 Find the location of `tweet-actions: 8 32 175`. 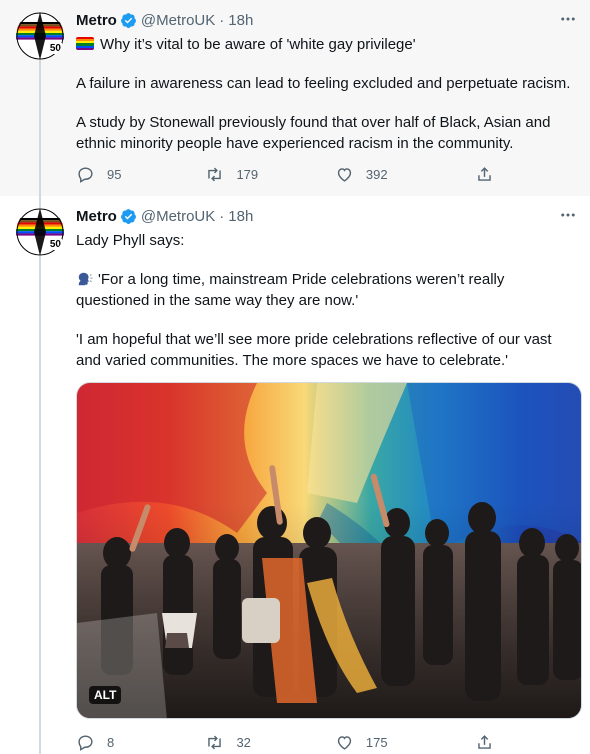

tweet-actions: 8 32 175 is located at coordinates (291, 742).